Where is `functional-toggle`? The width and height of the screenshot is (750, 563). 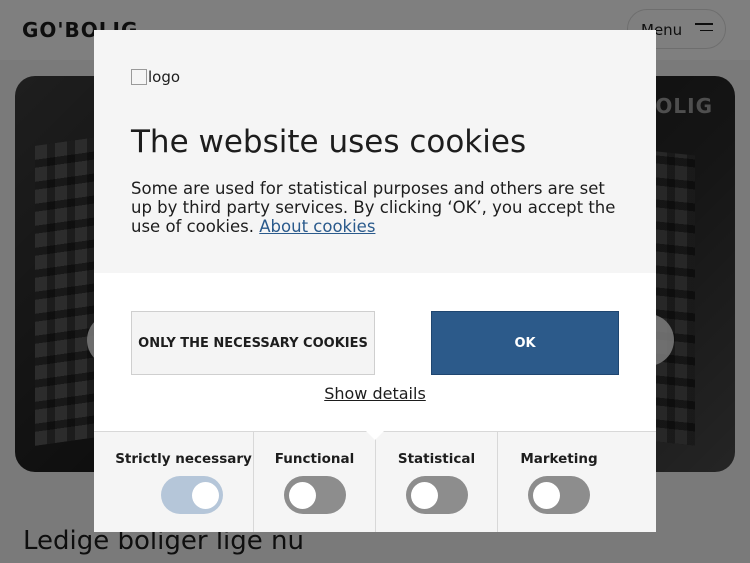 functional-toggle is located at coordinates (315, 495).